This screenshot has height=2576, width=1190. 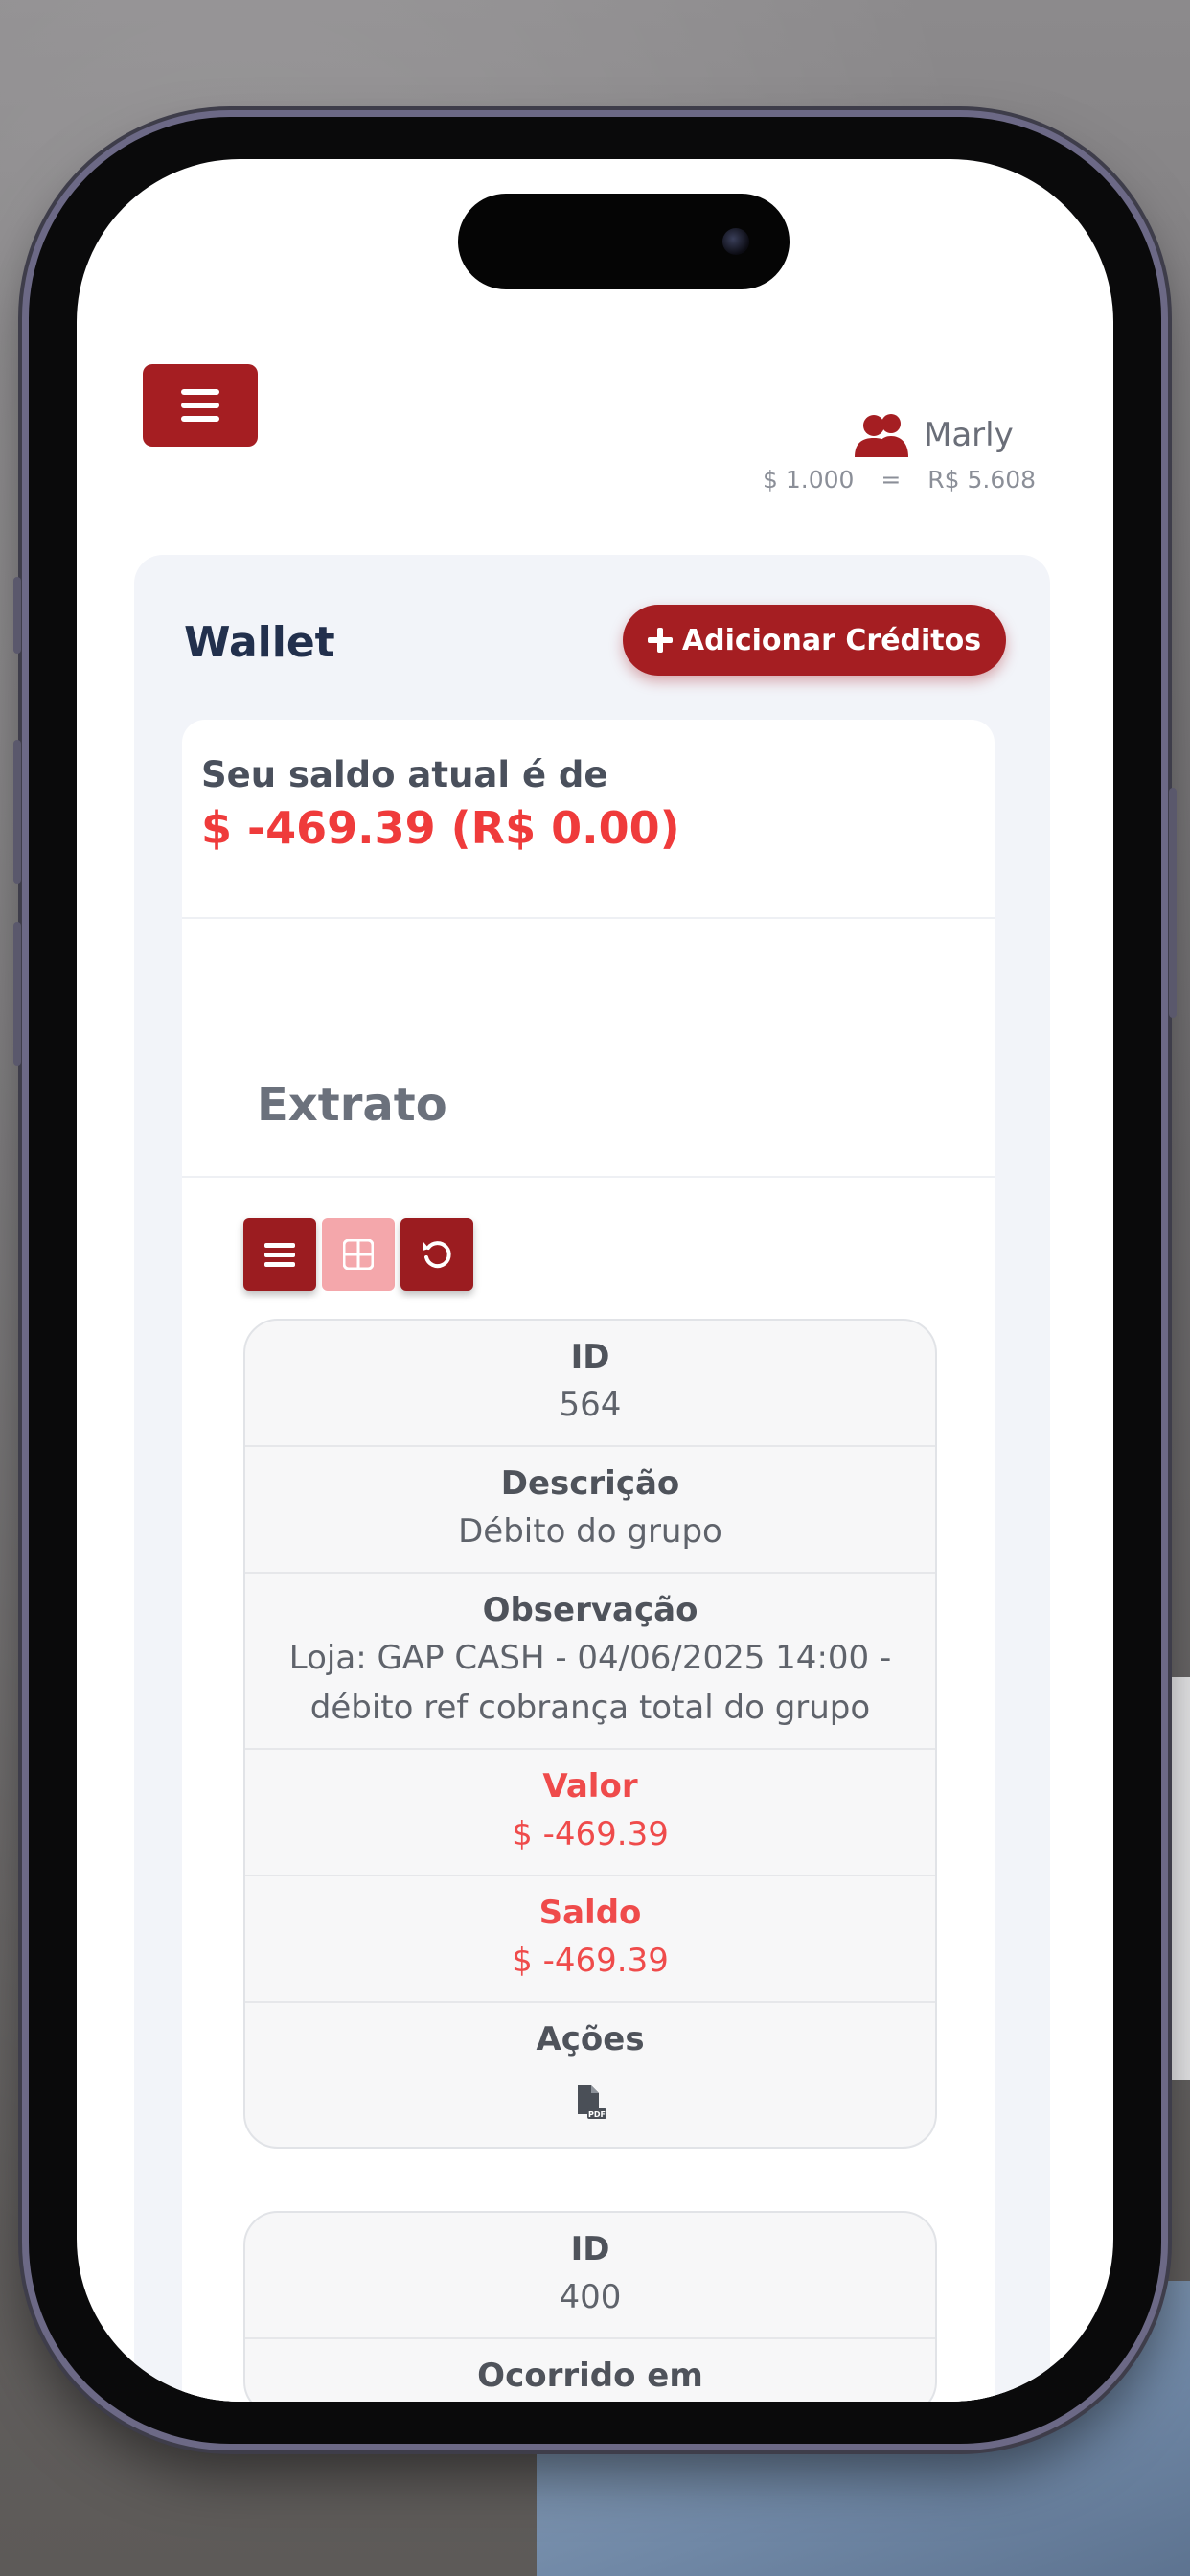 What do you see at coordinates (200, 392) in the screenshot?
I see `hamburger-menu-icon` at bounding box center [200, 392].